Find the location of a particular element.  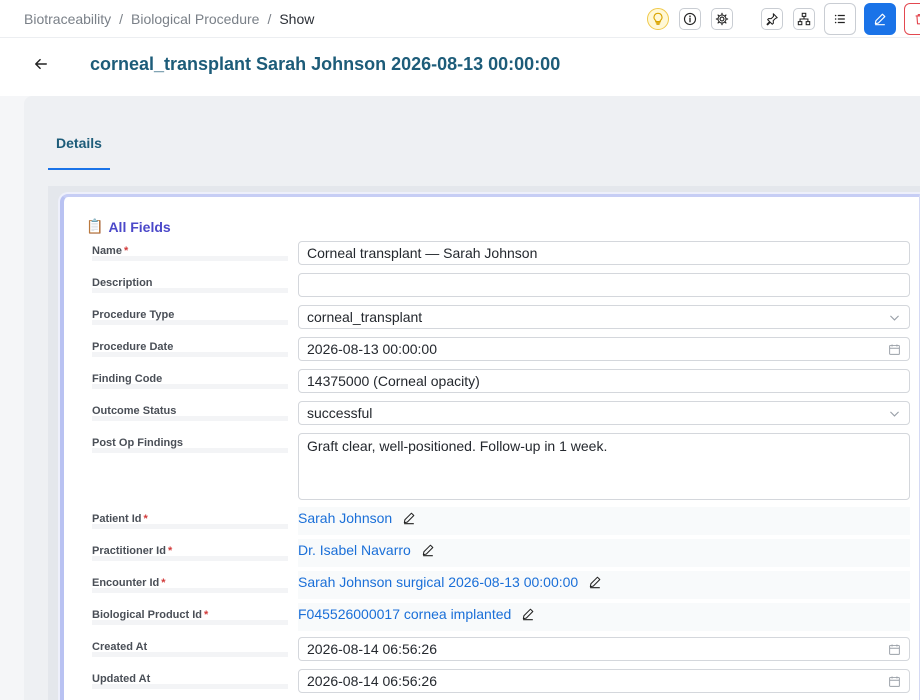

field-label: Patient Id * is located at coordinates (190, 521).